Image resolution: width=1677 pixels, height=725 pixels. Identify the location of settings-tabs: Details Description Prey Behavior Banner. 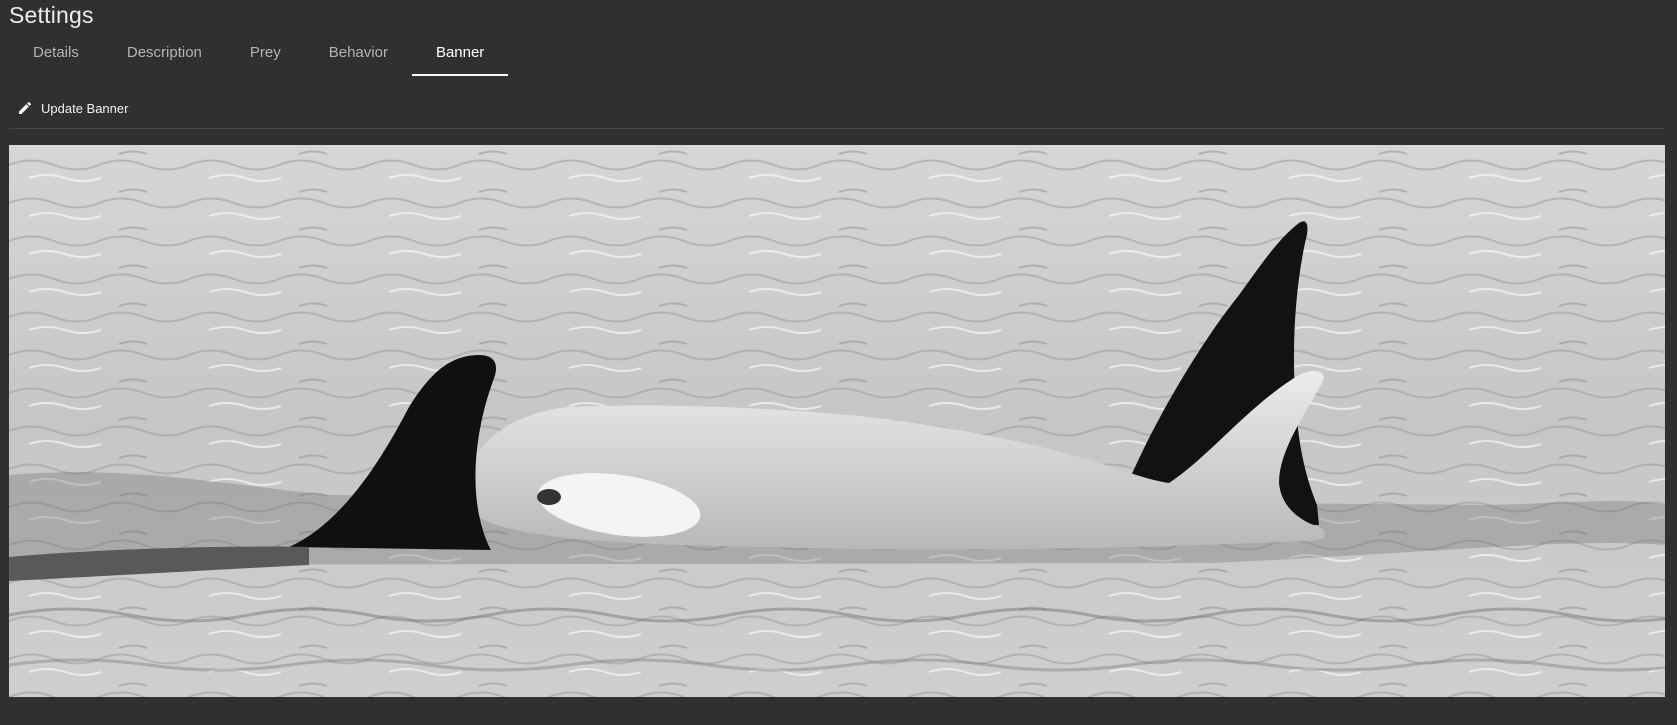
(259, 56).